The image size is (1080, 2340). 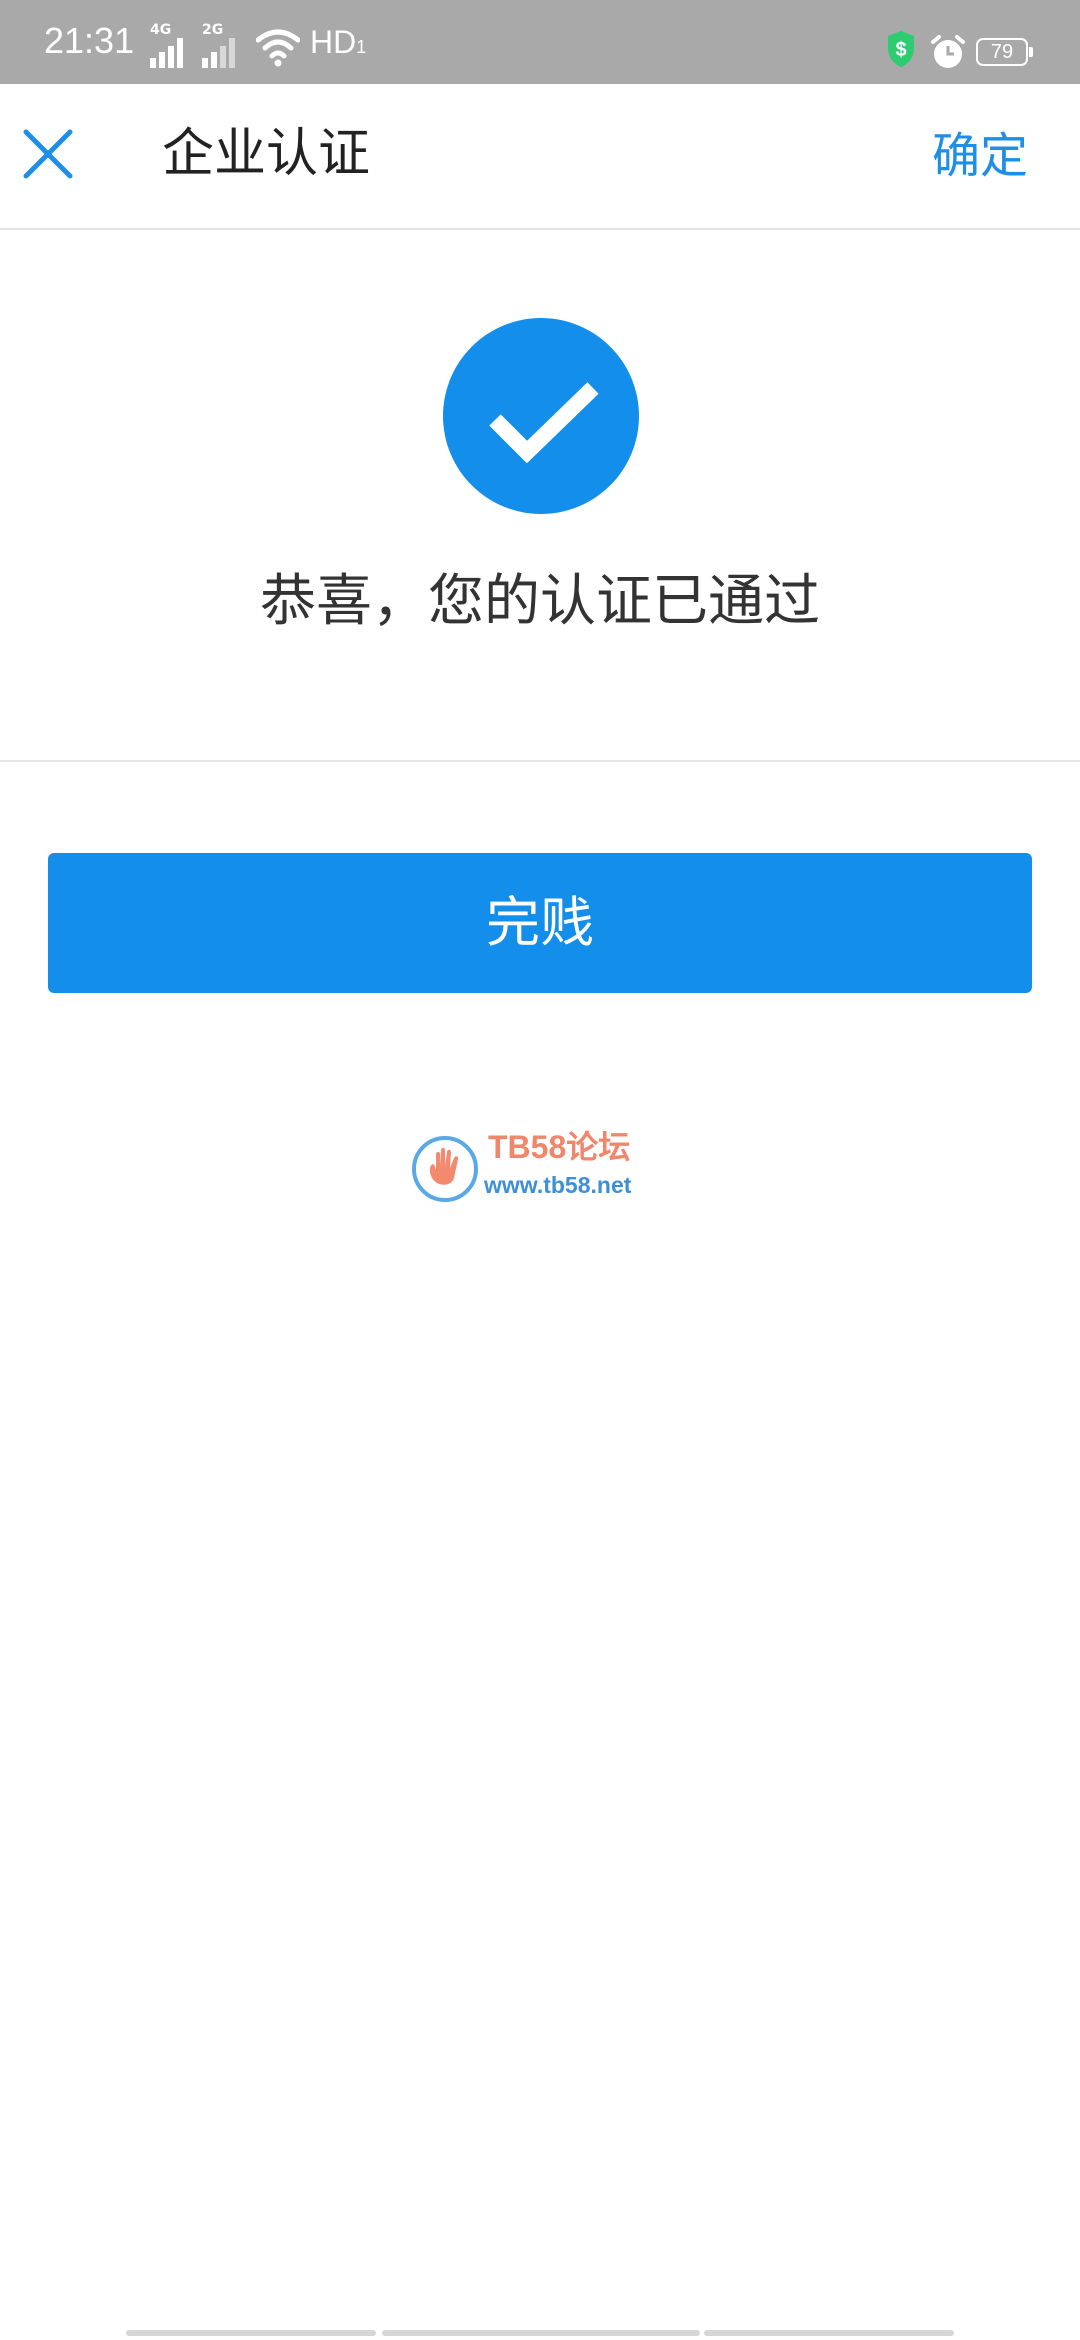 What do you see at coordinates (333, 42) in the screenshot?
I see `hd-label: HD` at bounding box center [333, 42].